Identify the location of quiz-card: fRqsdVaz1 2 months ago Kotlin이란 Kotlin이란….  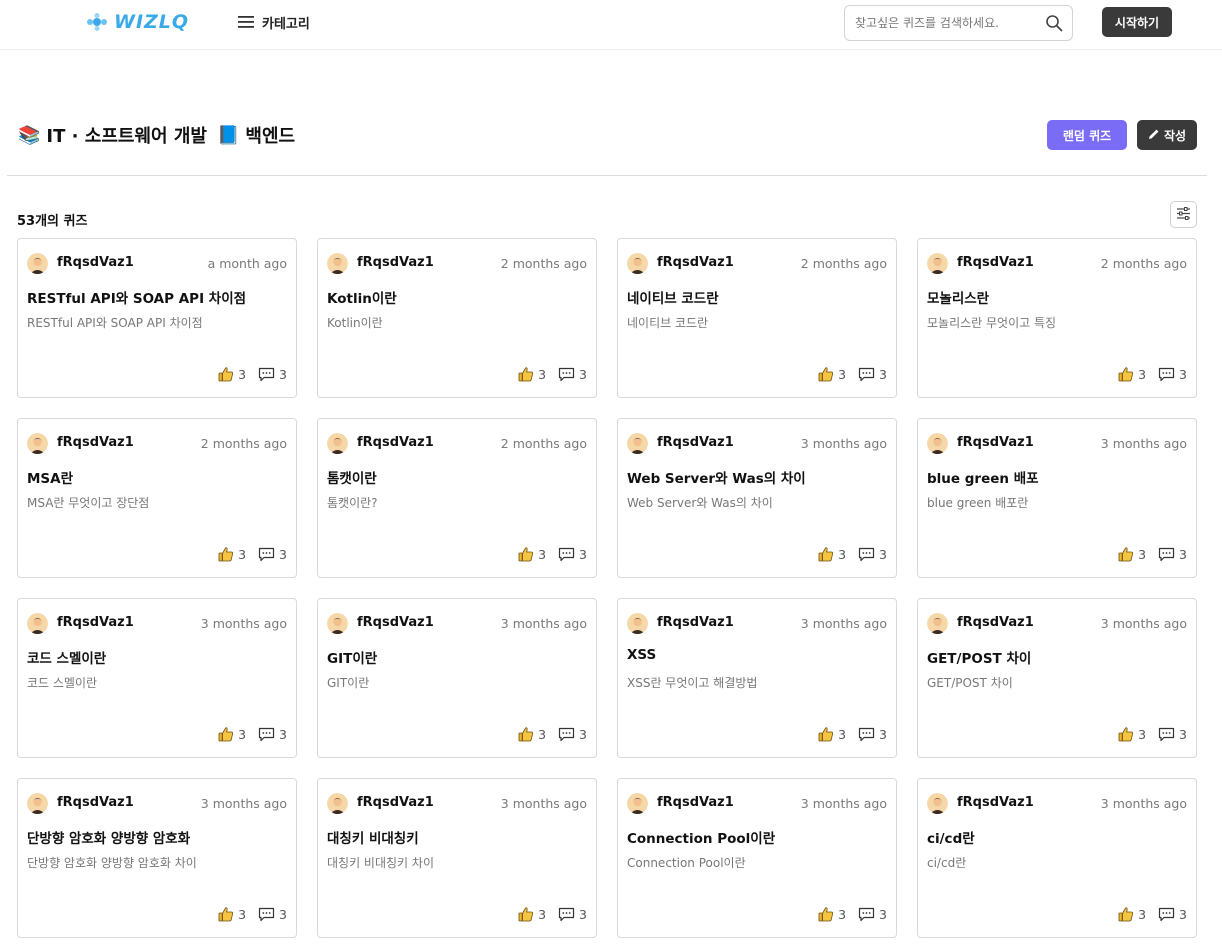
(457, 318).